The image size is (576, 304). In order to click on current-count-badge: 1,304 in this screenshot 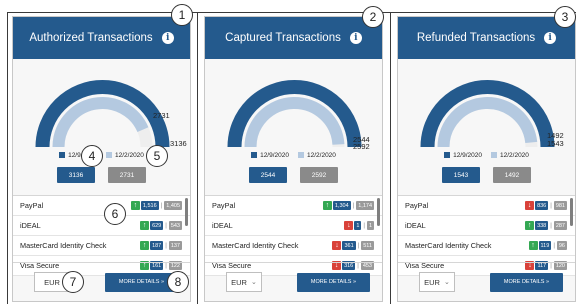, I will do `click(341, 205)`.